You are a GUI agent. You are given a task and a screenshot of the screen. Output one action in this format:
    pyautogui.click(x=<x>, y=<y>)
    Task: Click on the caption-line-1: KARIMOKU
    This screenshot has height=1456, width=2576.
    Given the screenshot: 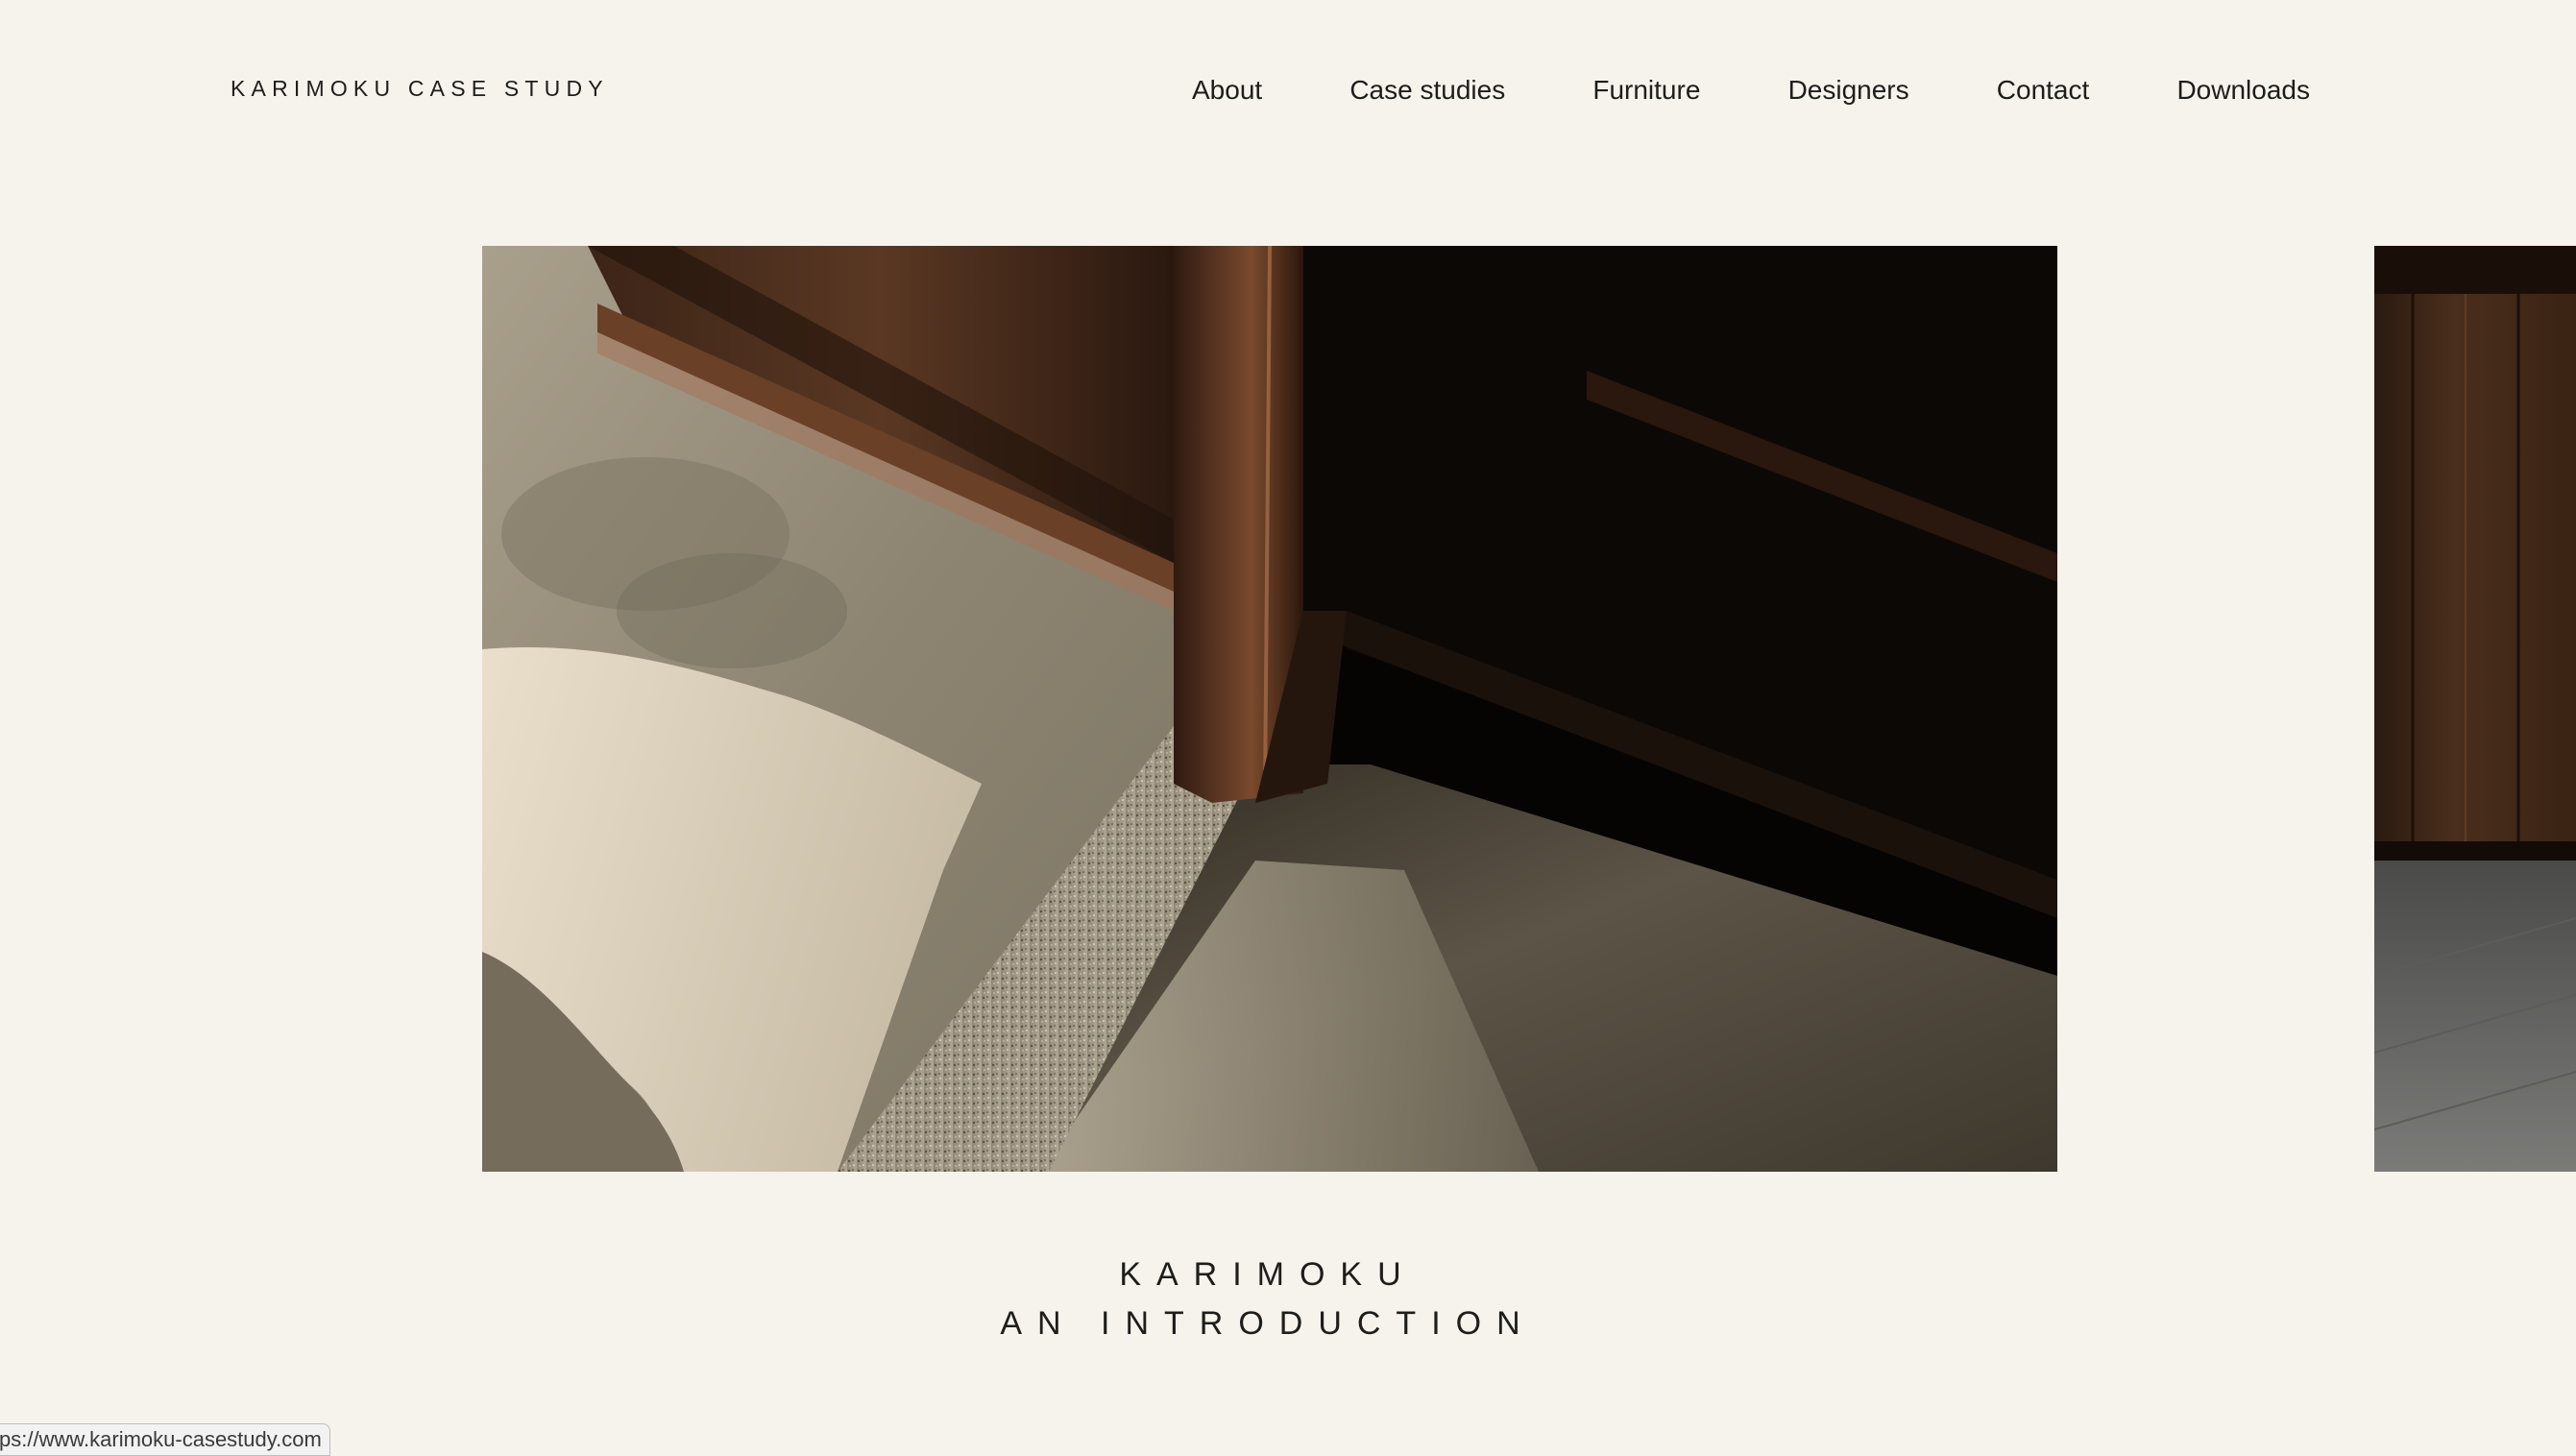 What is the action you would take?
    pyautogui.click(x=1268, y=1275)
    